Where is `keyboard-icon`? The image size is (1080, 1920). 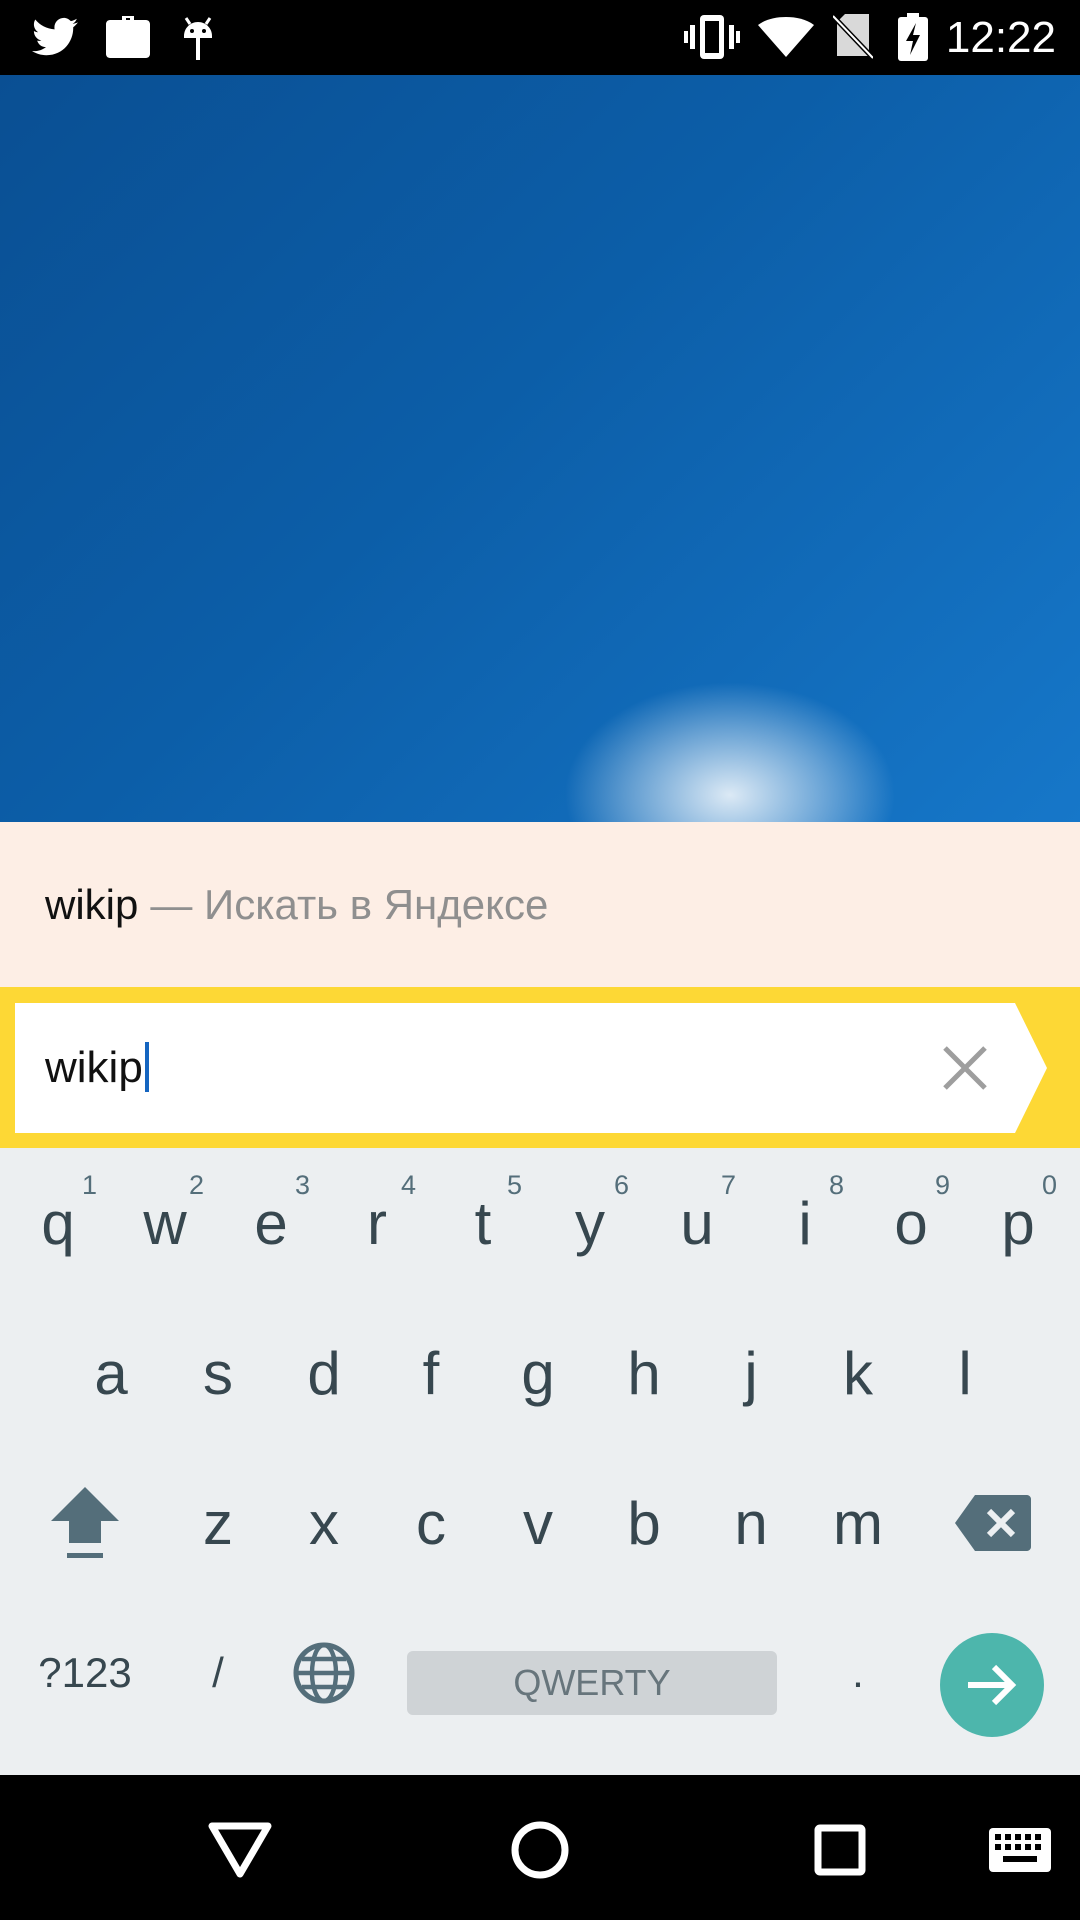 keyboard-icon is located at coordinates (1020, 1850).